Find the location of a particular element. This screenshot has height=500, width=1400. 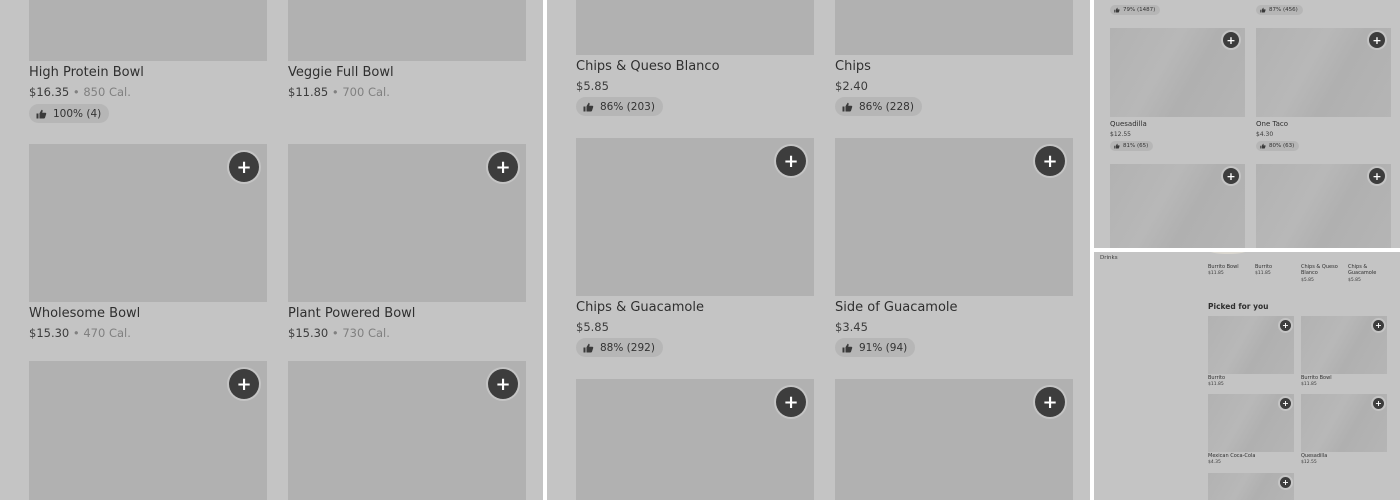

carousel-item: Burrito Bowl $11.85 is located at coordinates (1228, 265).